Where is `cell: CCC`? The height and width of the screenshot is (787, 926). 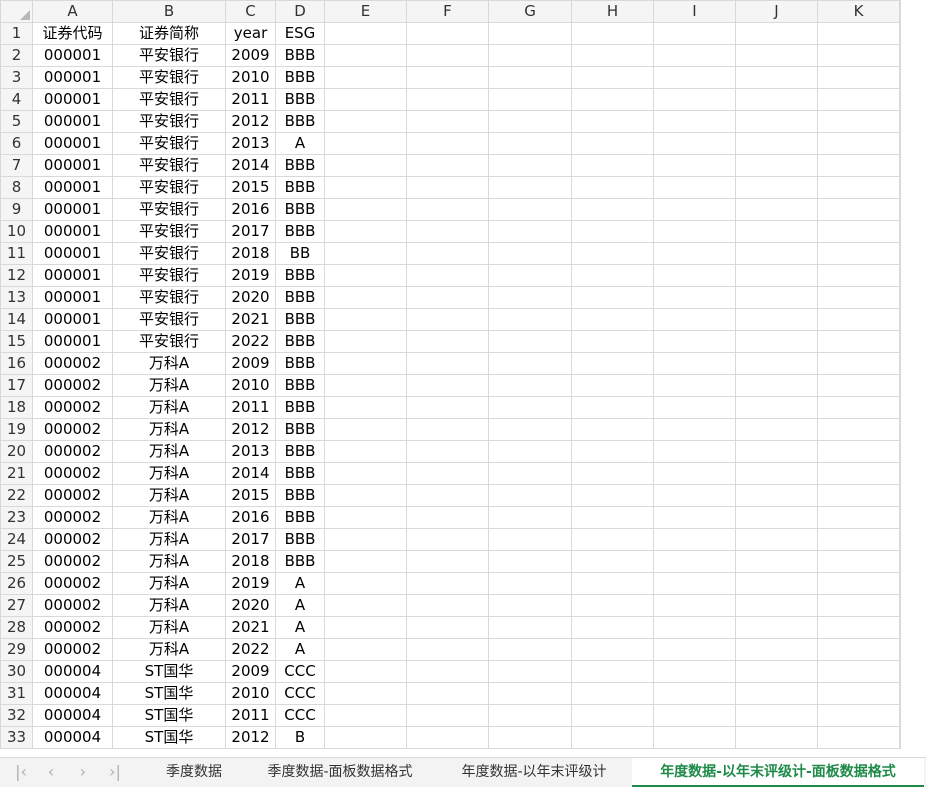
cell: CCC is located at coordinates (300, 715).